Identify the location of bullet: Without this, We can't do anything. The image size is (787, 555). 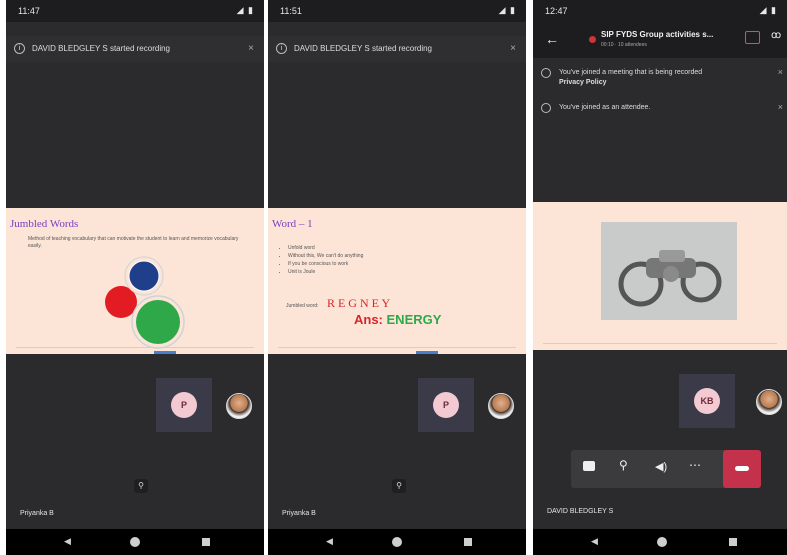
(325, 256).